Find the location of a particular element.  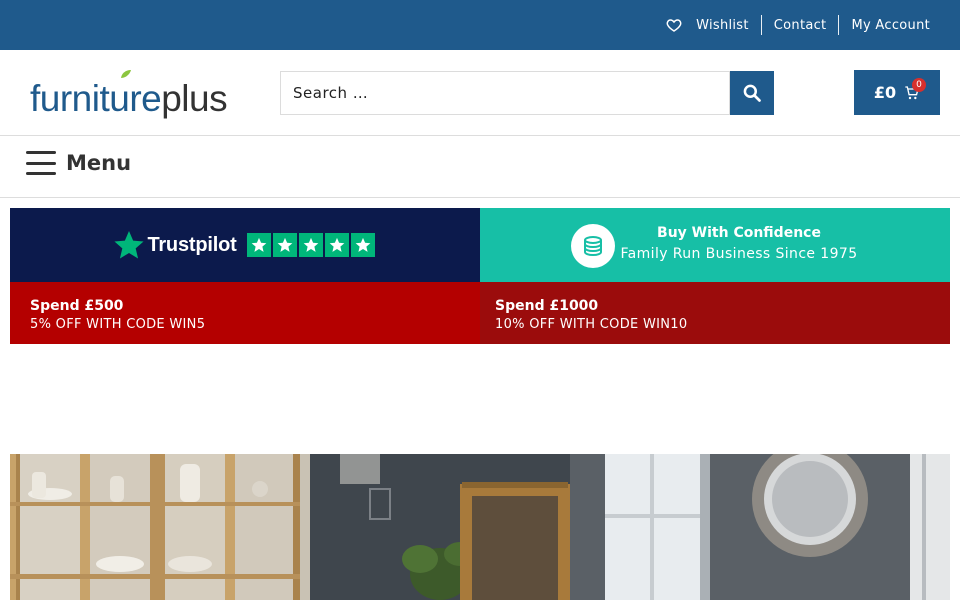

menu-toggle-button: Menu is located at coordinates (78, 163).